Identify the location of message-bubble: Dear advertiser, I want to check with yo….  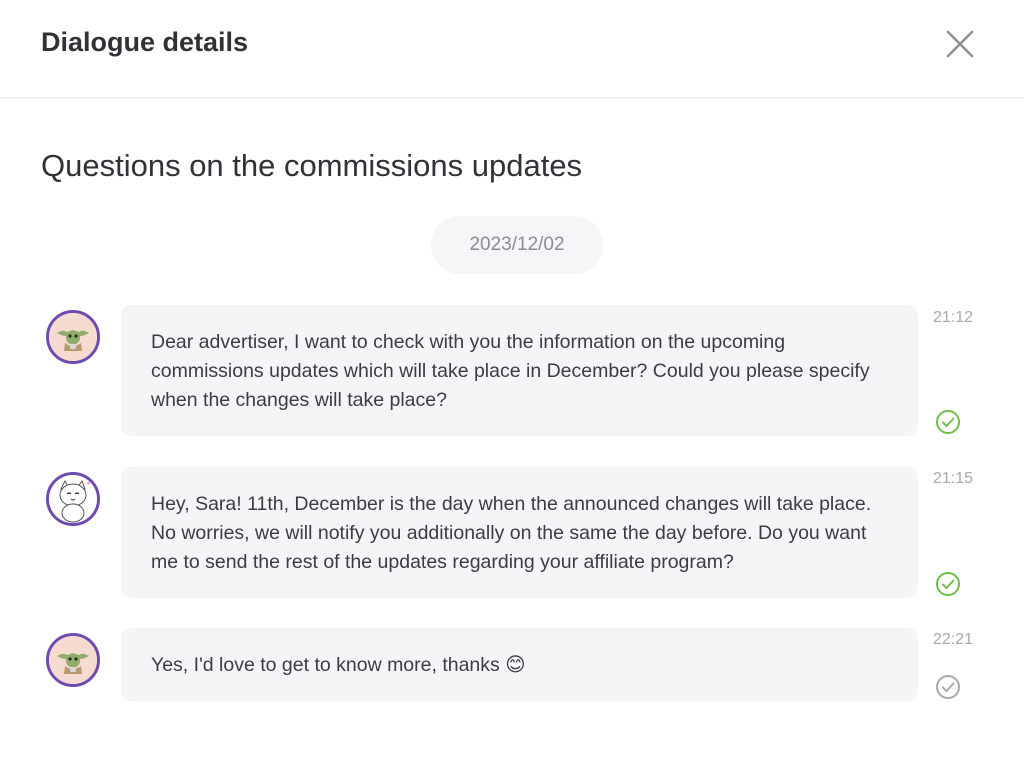
(519, 370).